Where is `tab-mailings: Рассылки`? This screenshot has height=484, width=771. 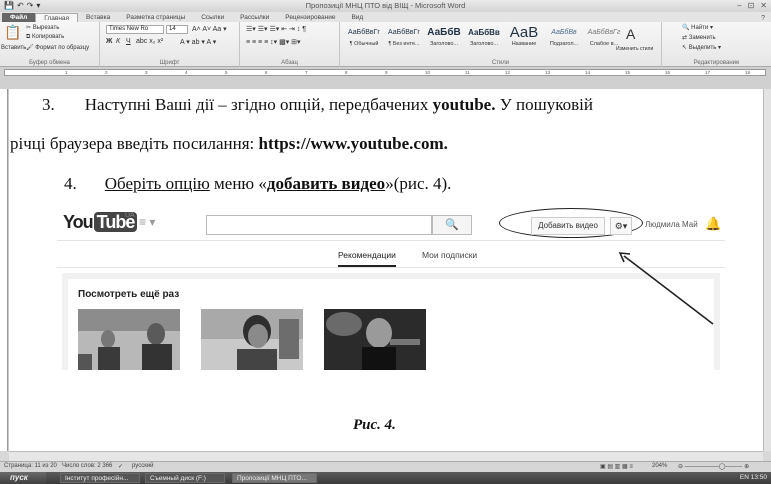
tab-mailings: Рассылки is located at coordinates (254, 17).